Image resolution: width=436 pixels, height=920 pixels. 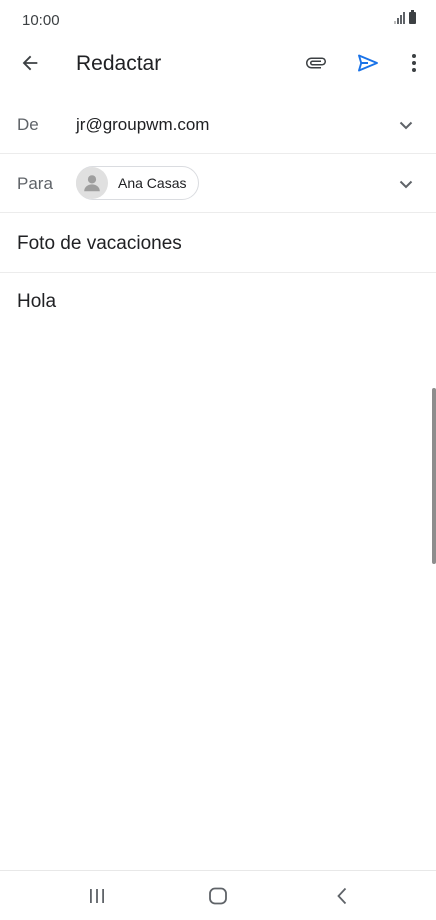 I want to click on avatar, so click(x=92, y=183).